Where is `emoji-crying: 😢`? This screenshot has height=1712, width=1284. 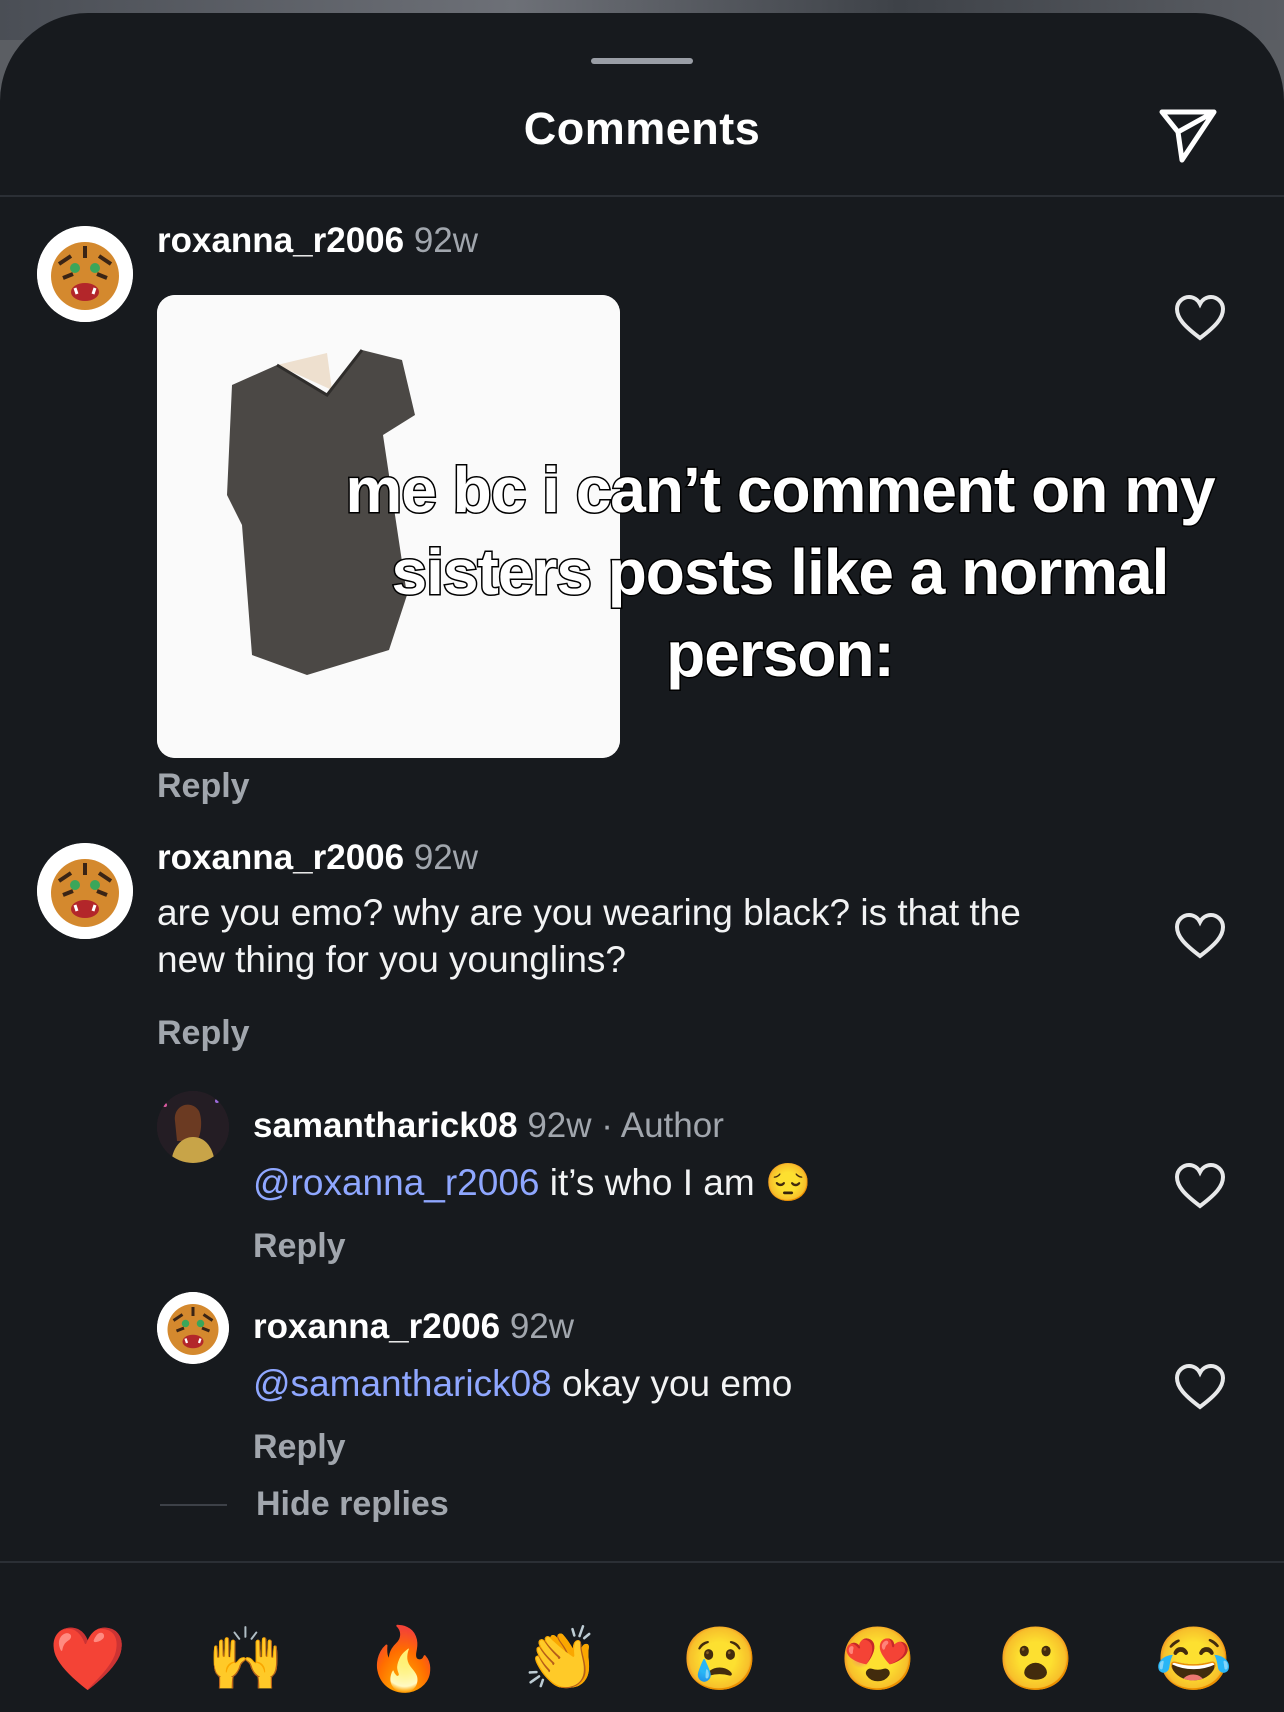
emoji-crying: 😢 is located at coordinates (720, 1660).